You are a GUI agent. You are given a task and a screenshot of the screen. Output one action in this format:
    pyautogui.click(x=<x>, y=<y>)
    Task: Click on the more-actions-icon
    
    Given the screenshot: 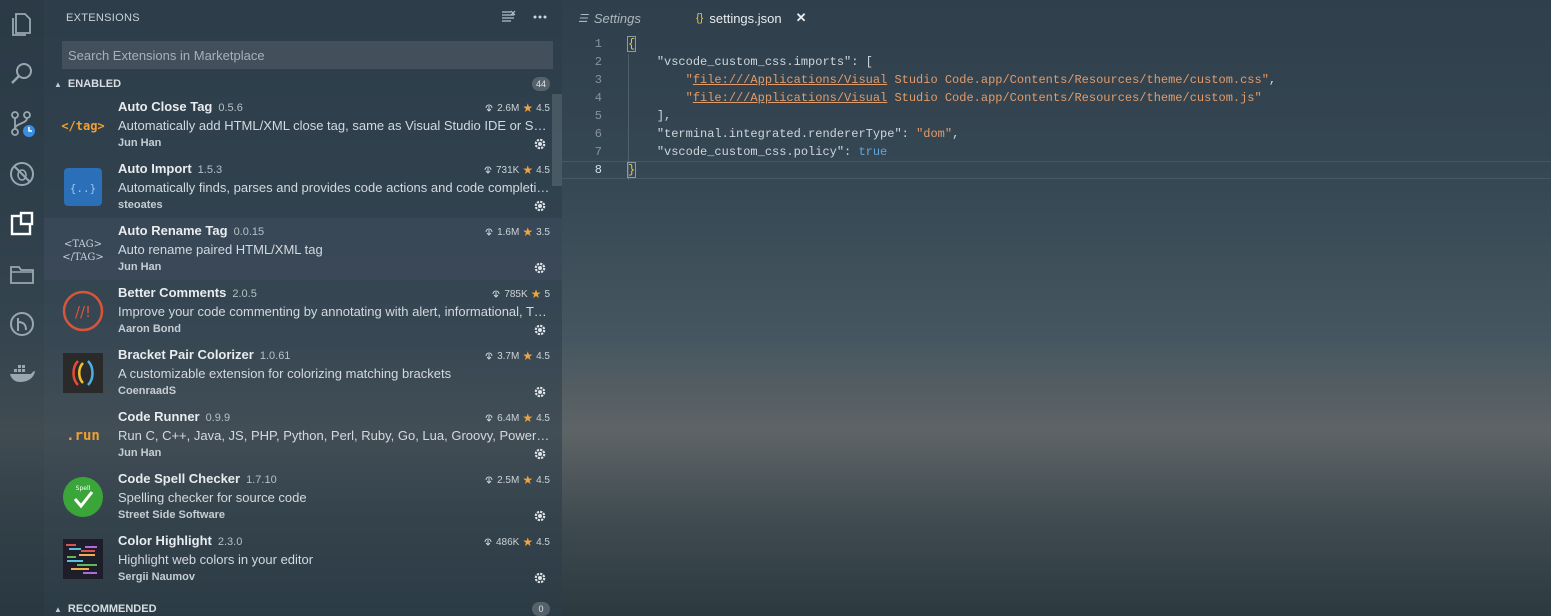 What is the action you would take?
    pyautogui.click(x=540, y=17)
    